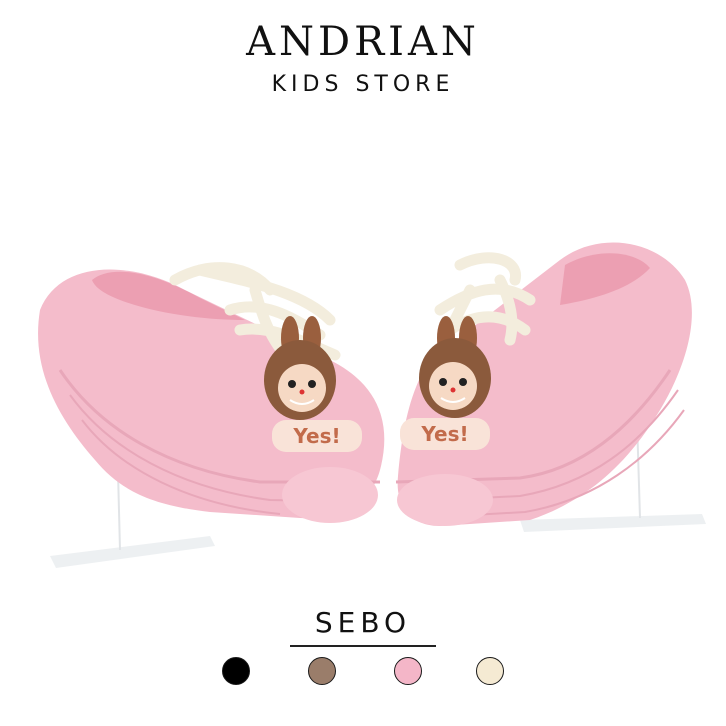 The height and width of the screenshot is (726, 726). Describe the element at coordinates (408, 671) in the screenshot. I see `color-swatch-pink` at that location.